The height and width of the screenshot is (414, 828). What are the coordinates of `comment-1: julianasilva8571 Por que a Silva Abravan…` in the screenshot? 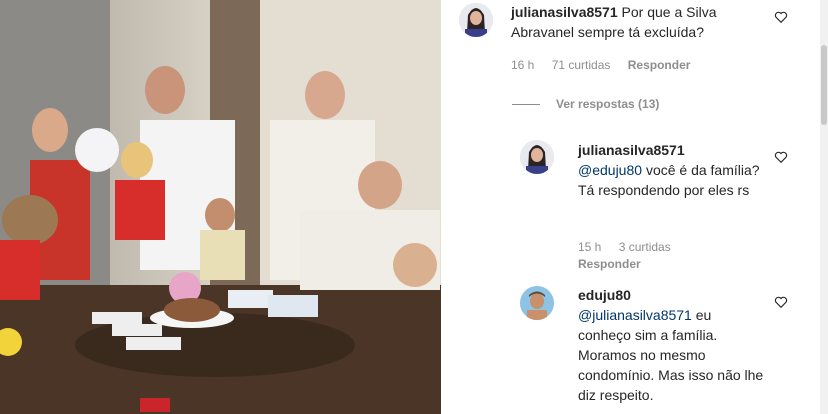 It's located at (646, 22).